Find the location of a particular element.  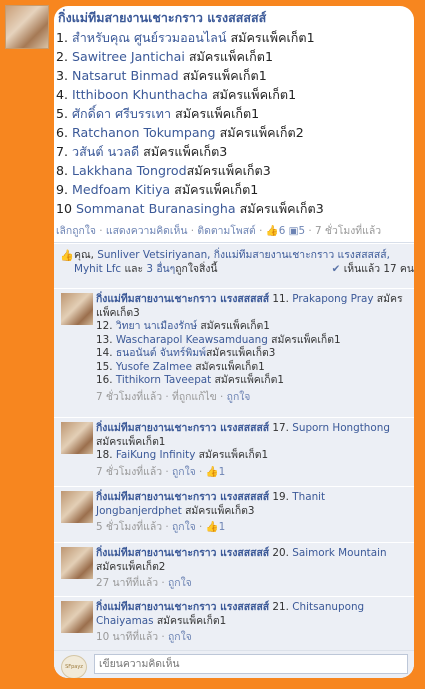

signup-entry: 6. Ratchanon Tokumpang สมัครแพ็คเก็ต2 is located at coordinates (180, 132).